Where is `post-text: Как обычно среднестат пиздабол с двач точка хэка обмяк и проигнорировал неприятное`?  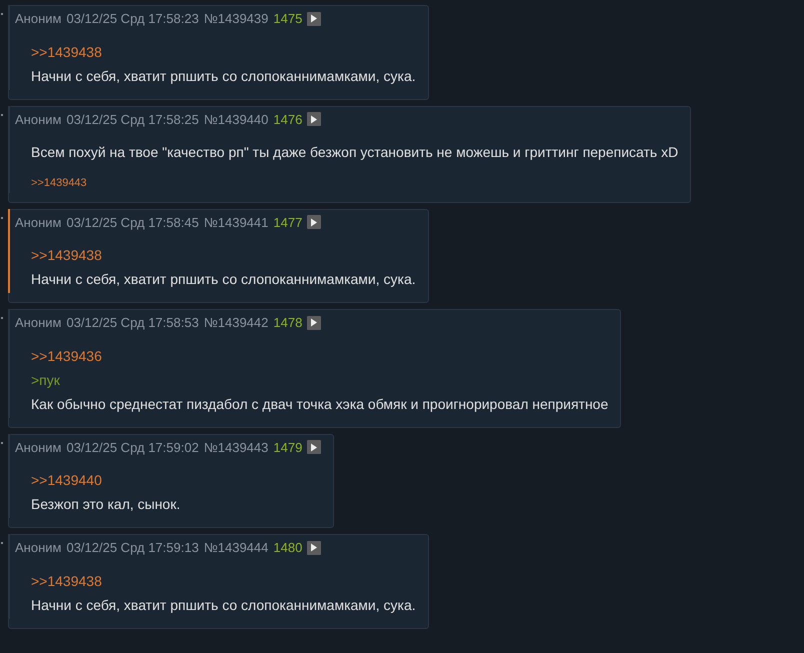 post-text: Как обычно среднестат пиздабол с двач точка хэка обмяк и проигнорировал неприятное is located at coordinates (319, 404).